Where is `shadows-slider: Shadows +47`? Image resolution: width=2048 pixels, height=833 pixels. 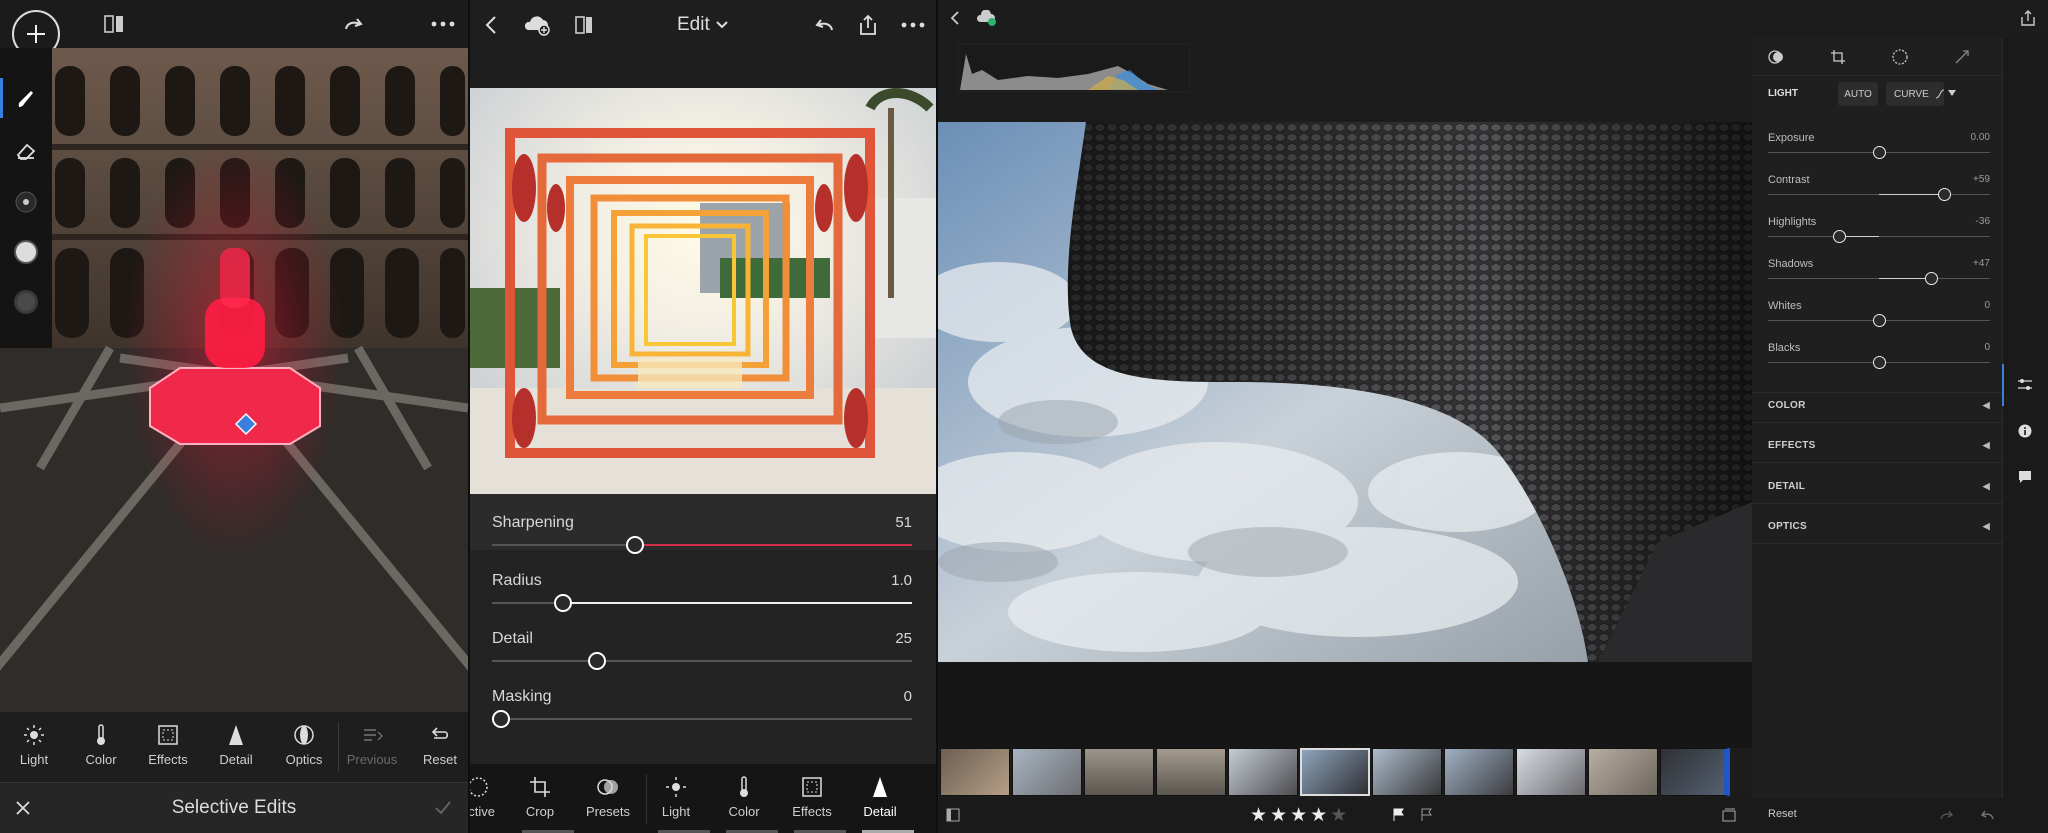
shadows-slider: Shadows +47 is located at coordinates (1879, 279).